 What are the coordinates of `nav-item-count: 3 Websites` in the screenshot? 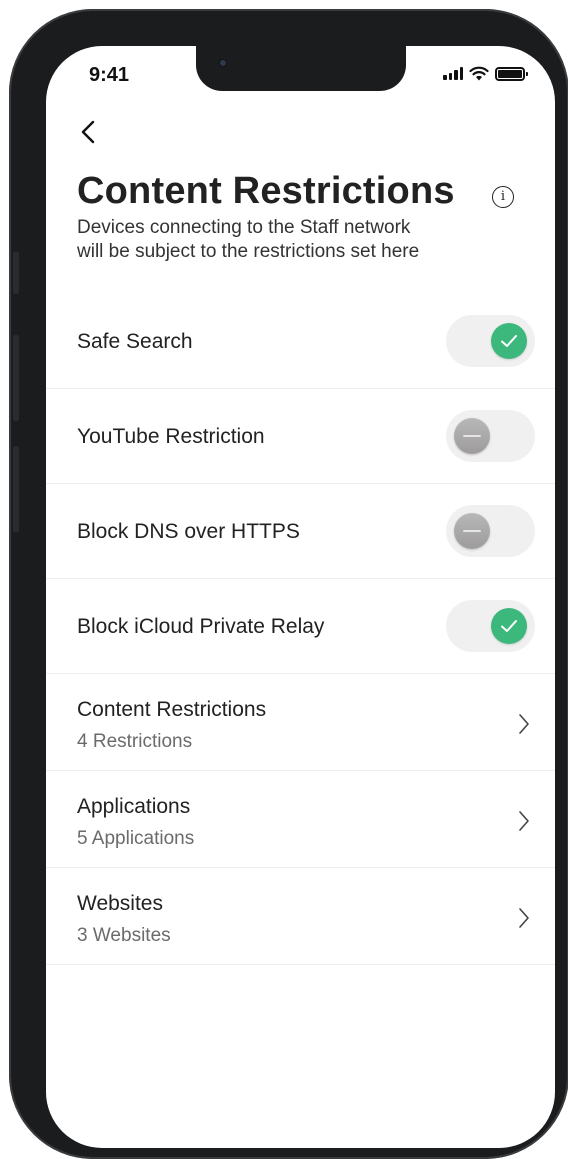 It's located at (124, 935).